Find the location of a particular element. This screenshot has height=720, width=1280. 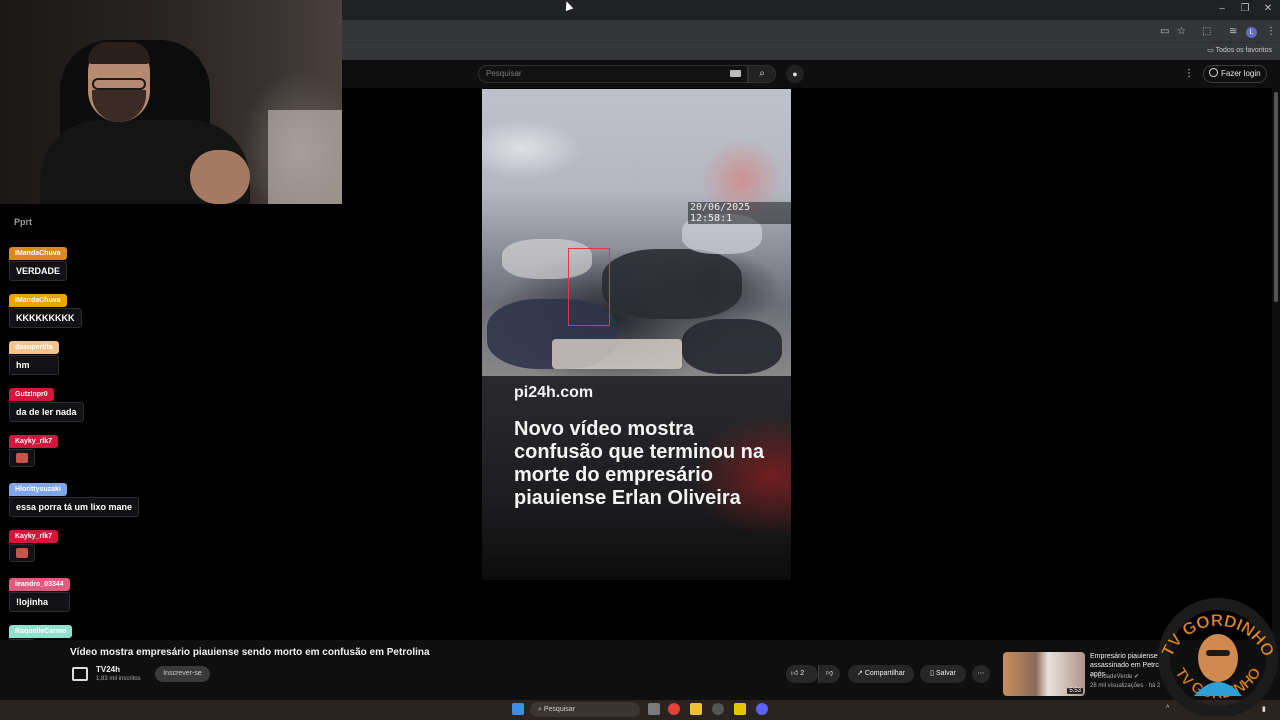

thumbs-up-icon: 👍︎ is located at coordinates (796, 673).